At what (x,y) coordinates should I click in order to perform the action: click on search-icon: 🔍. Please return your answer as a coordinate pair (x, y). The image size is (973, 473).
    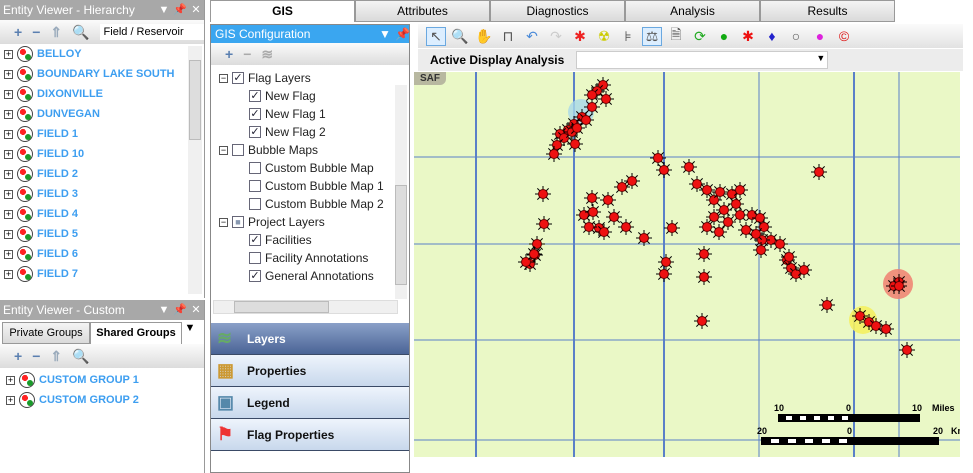
    Looking at the image, I should click on (80, 32).